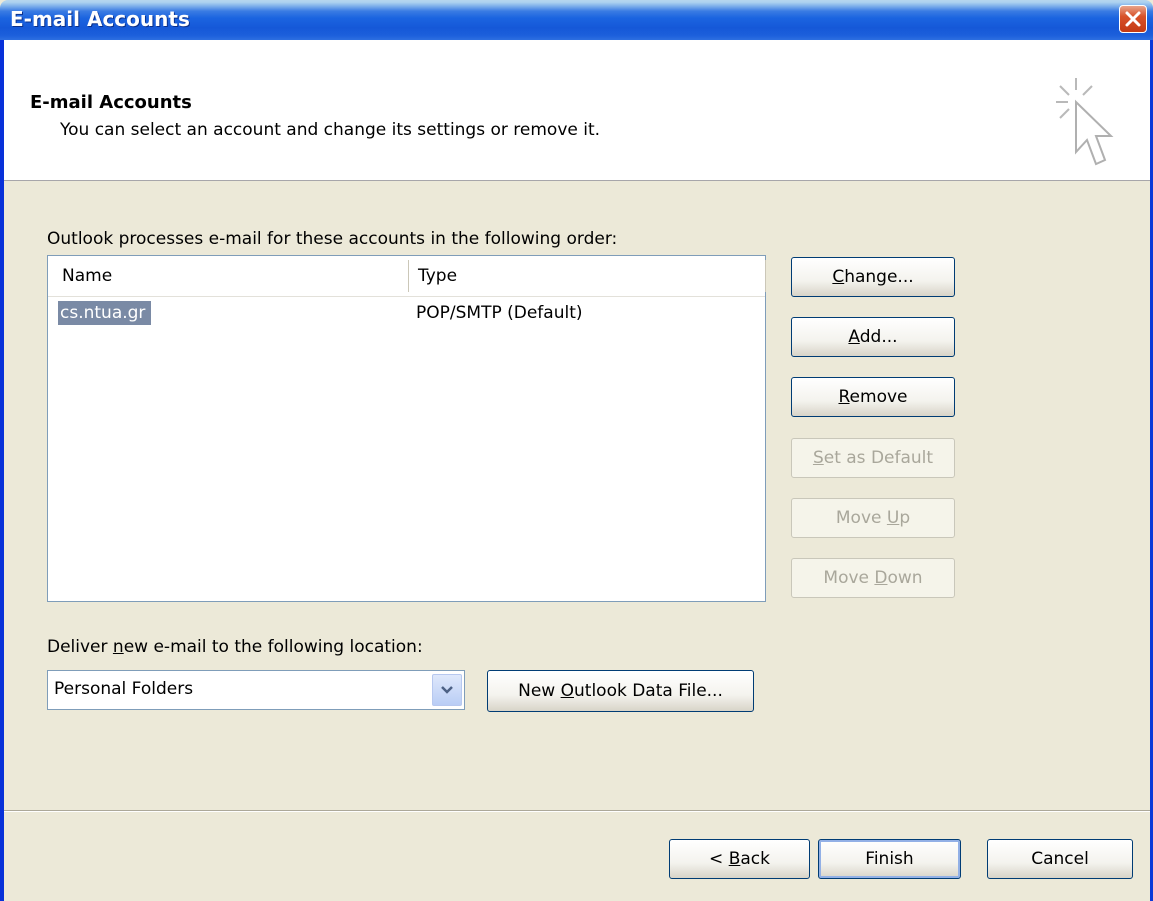 This screenshot has height=901, width=1153. Describe the element at coordinates (577, 811) in the screenshot. I see `footer-divider` at that location.